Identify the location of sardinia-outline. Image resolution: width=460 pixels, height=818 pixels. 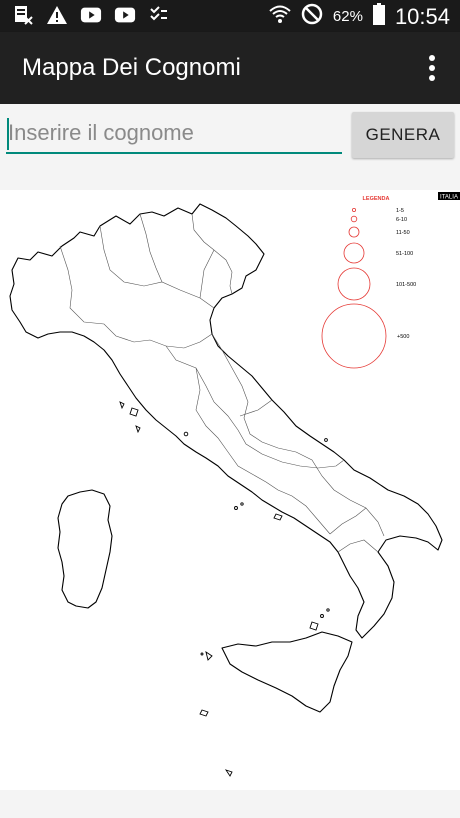
(85, 549).